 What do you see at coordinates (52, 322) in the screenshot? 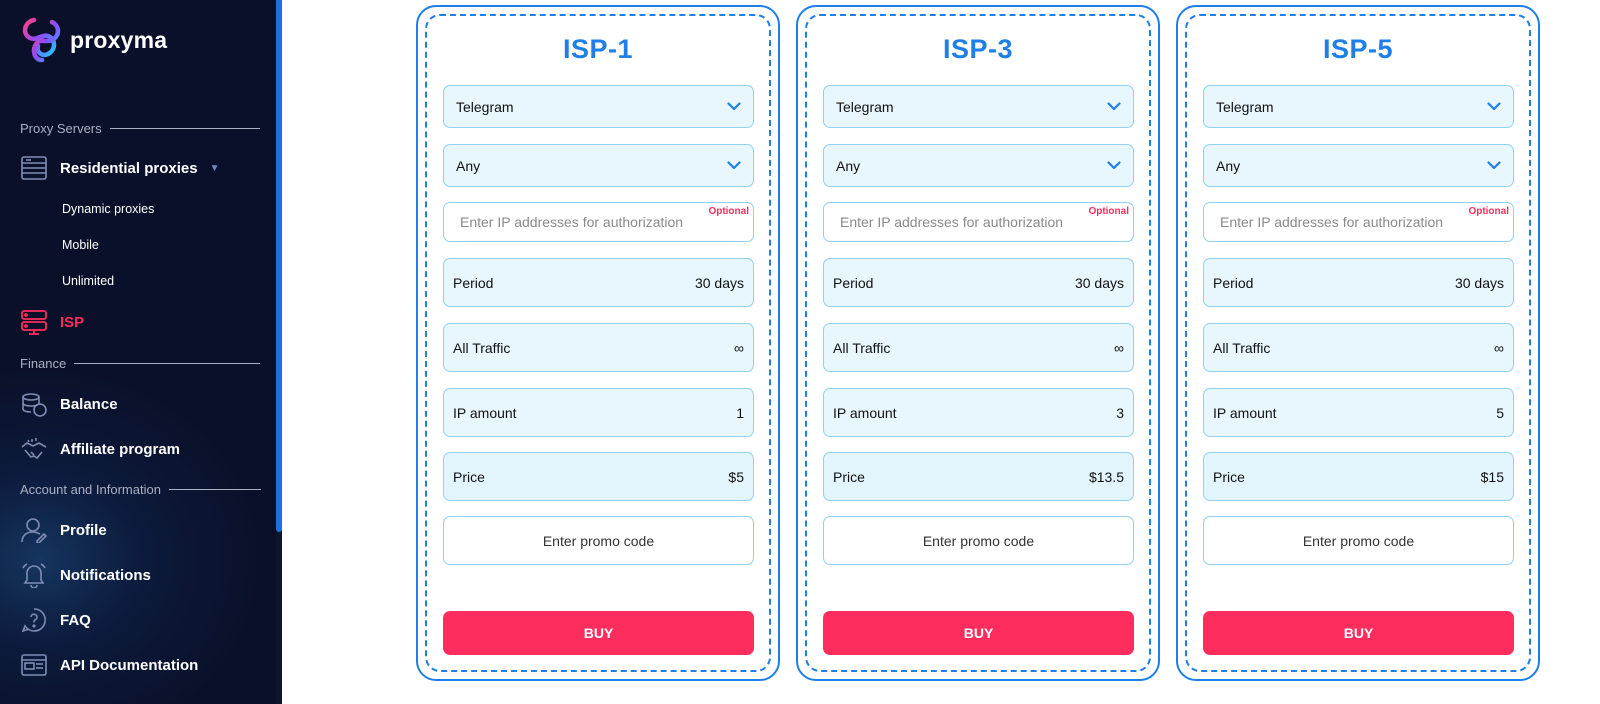
I see `sidebar-item-isp: ISP` at bounding box center [52, 322].